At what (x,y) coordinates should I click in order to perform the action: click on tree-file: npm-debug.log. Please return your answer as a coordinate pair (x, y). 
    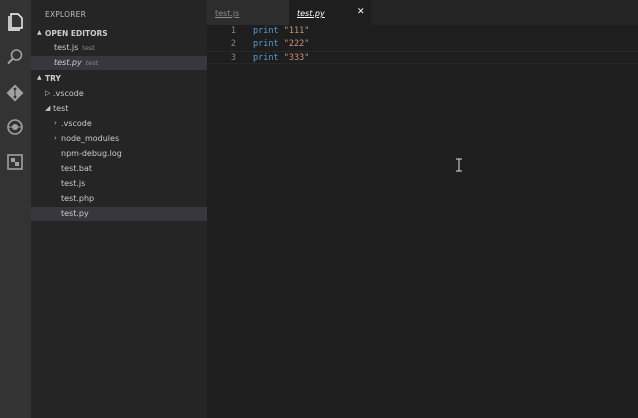
    Looking at the image, I should click on (119, 154).